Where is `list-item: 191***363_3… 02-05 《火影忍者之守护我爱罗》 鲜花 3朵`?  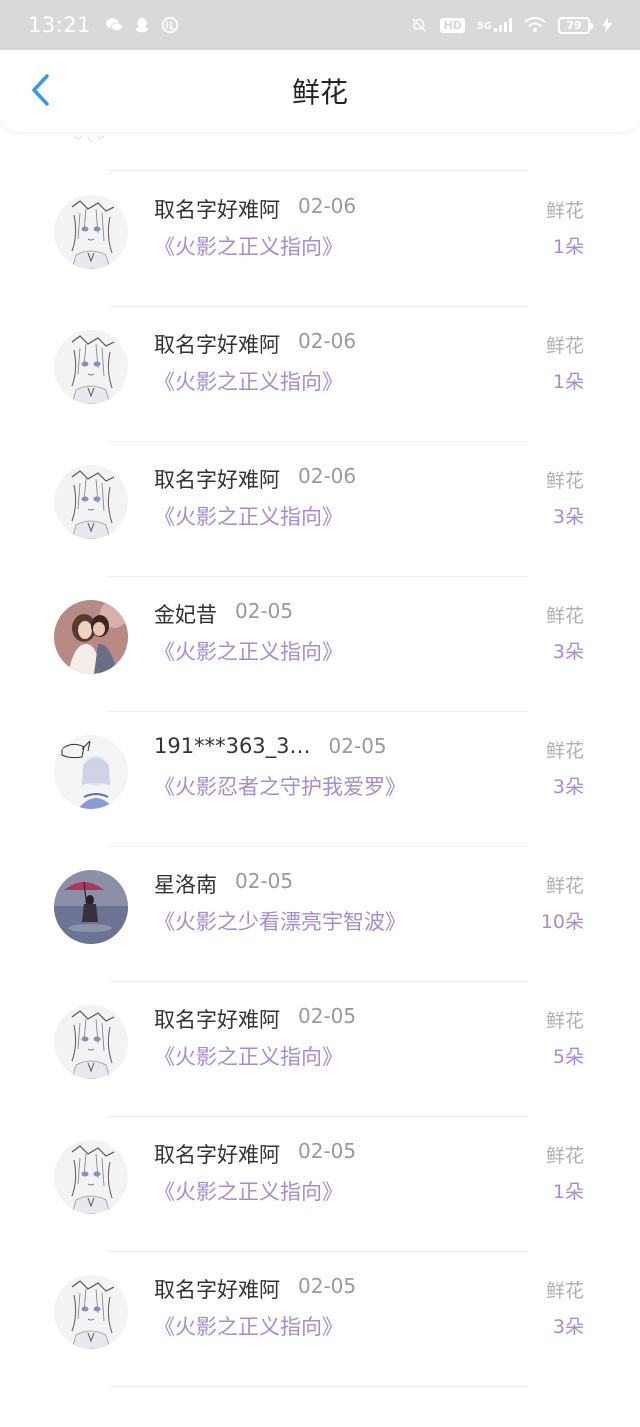 list-item: 191***363_3… 02-05 《火影忍者之守护我爱罗》 鲜花 3朵 is located at coordinates (320, 779).